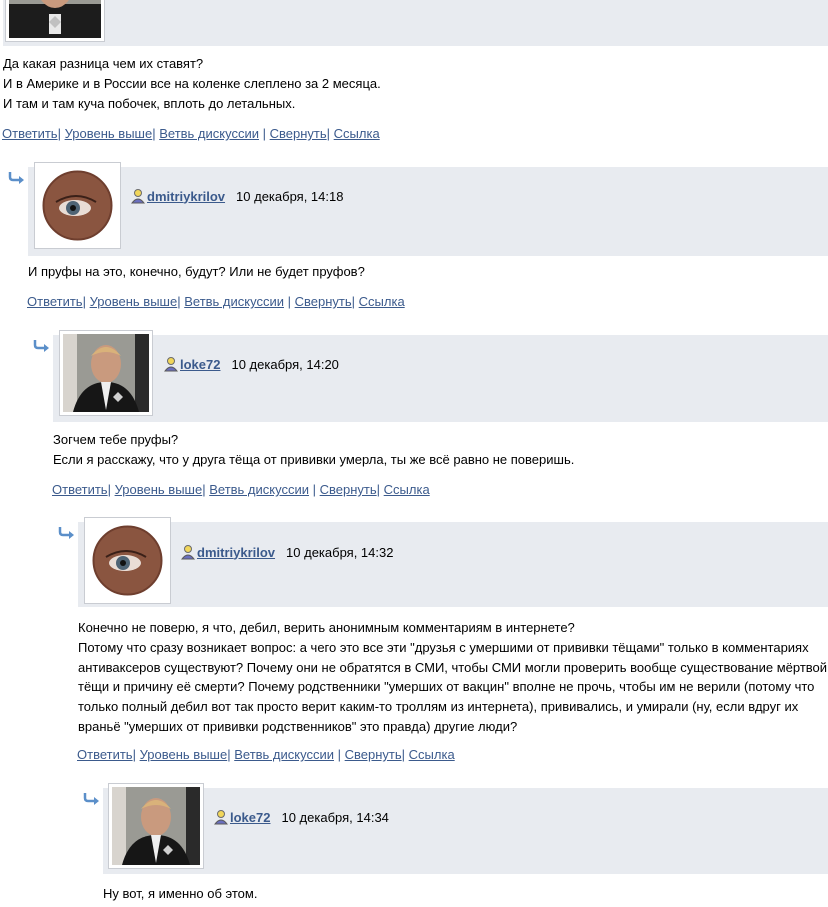 The image size is (828, 907). I want to click on comment-date: 10 декабря, 14:32, so click(340, 552).